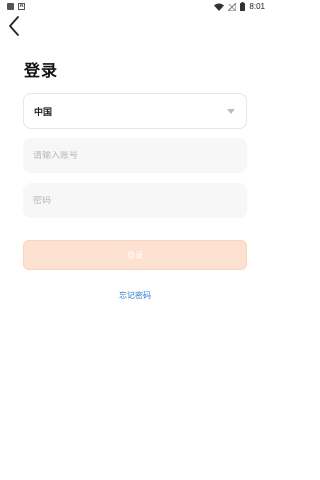 This screenshot has width=320, height=480. Describe the element at coordinates (10, 6) in the screenshot. I see `notification-icon` at that location.